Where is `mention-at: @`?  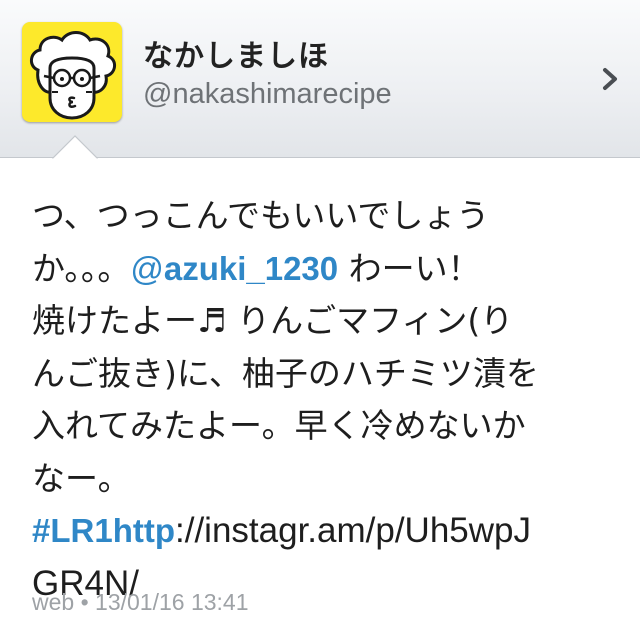
mention-at: @ is located at coordinates (147, 268).